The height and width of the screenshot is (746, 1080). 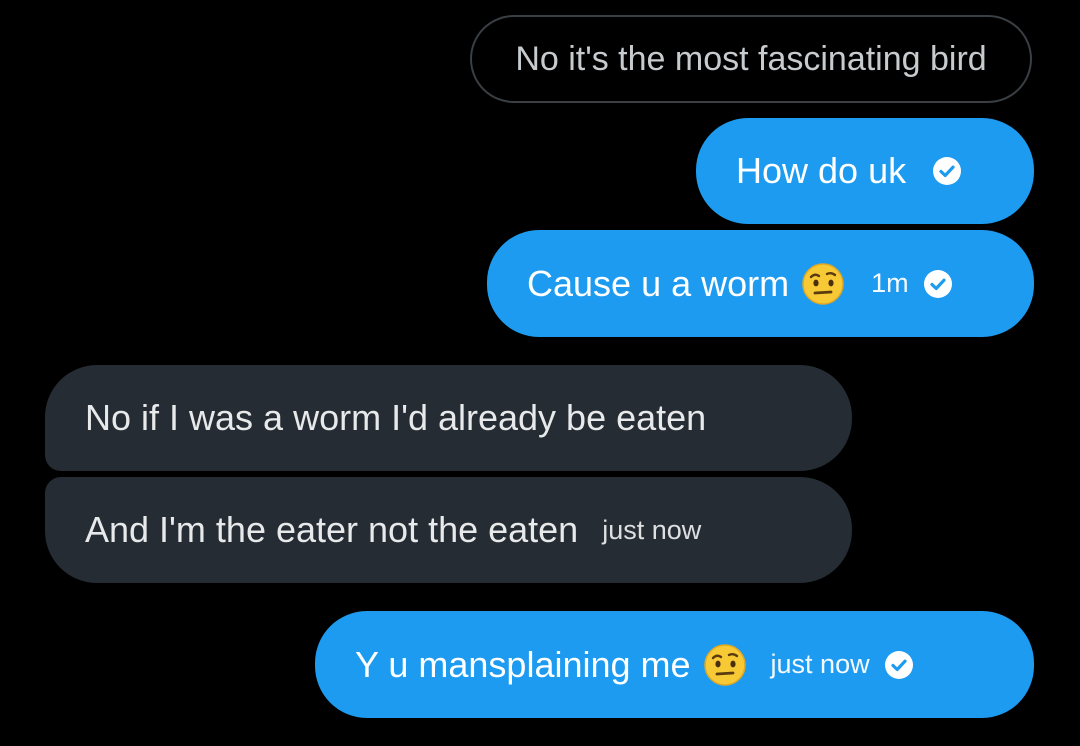 I want to click on message-bubble-sent: How do uk, so click(x=865, y=171).